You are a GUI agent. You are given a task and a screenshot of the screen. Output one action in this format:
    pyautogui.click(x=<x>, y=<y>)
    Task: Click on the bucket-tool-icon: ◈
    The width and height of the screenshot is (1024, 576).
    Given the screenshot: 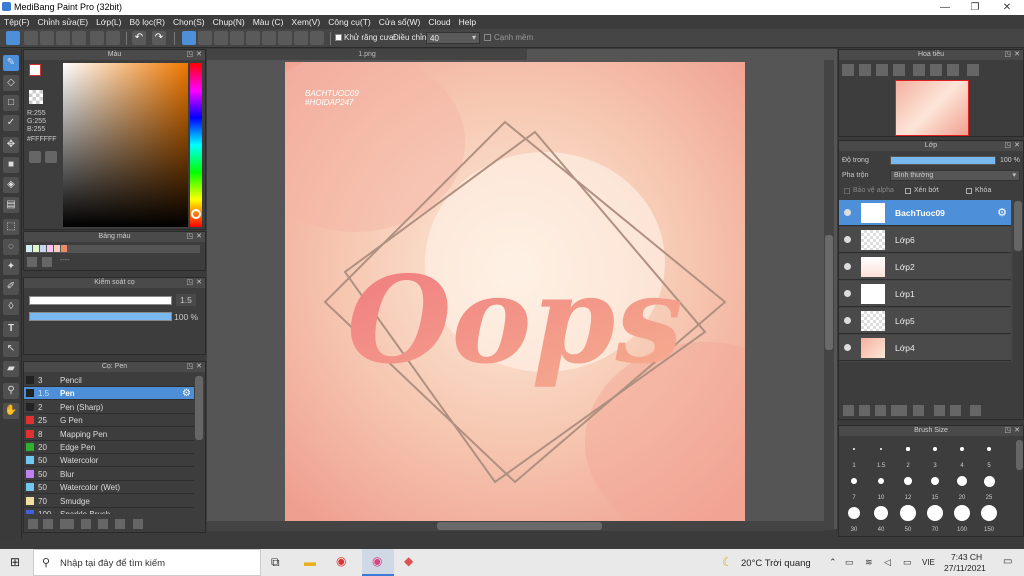 What is the action you would take?
    pyautogui.click(x=11, y=185)
    